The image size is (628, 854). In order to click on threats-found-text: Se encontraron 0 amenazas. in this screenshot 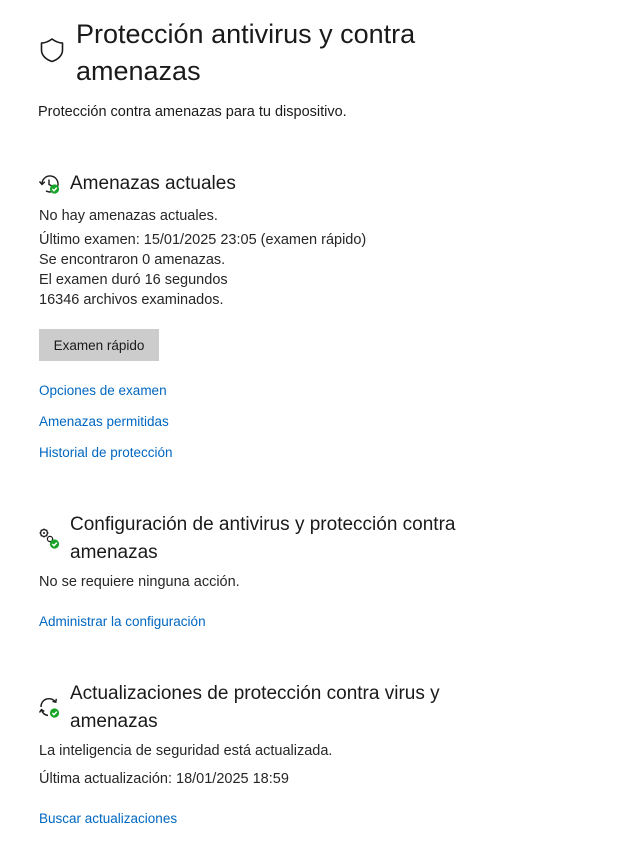, I will do `click(132, 260)`.